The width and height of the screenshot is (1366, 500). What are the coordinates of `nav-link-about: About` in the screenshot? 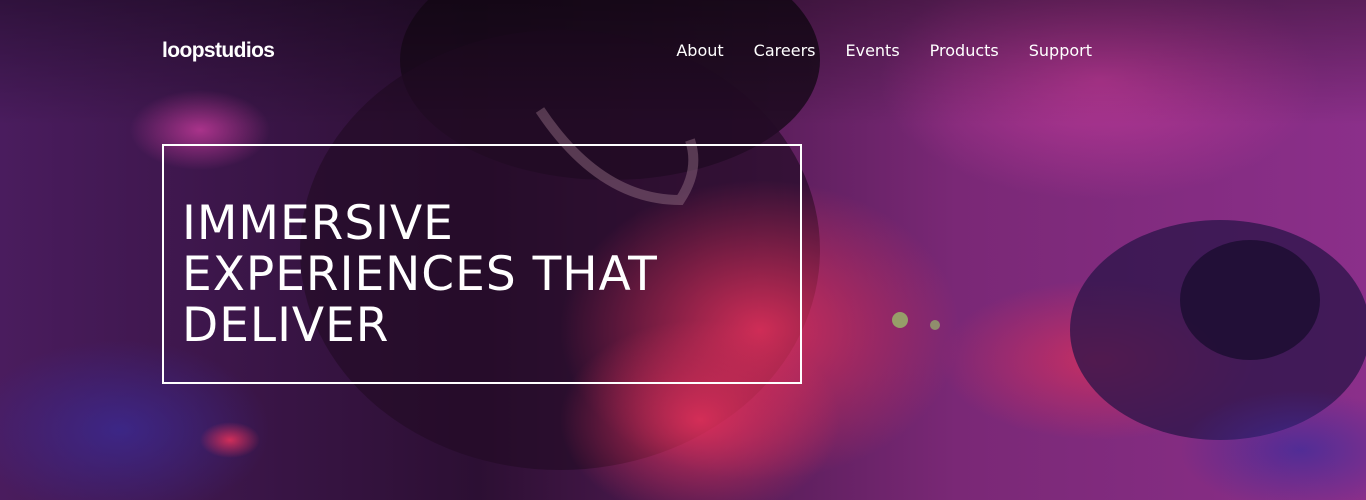 It's located at (699, 51).